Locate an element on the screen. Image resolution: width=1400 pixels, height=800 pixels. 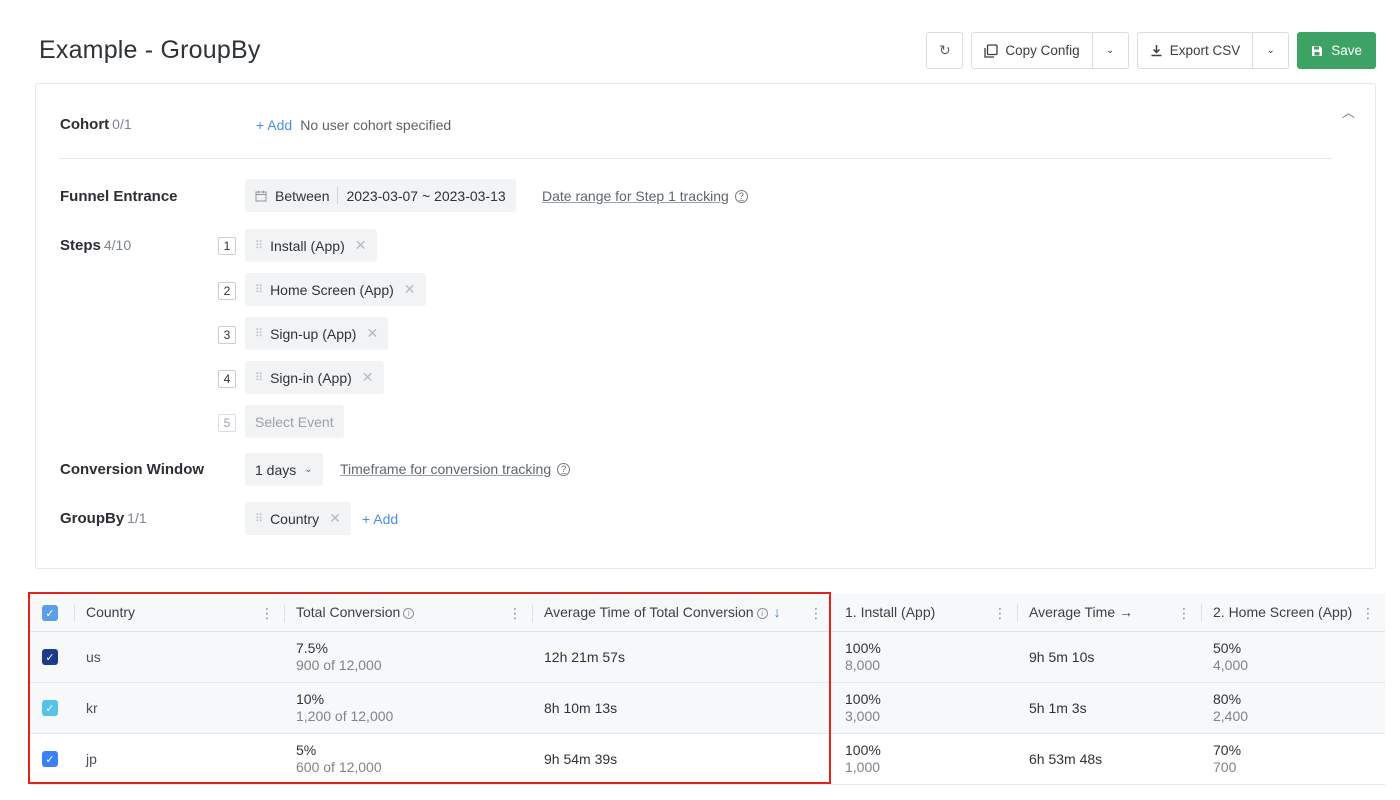
conversion-window-help-link: Timeframe for conversion tracking ? is located at coordinates (455, 469).